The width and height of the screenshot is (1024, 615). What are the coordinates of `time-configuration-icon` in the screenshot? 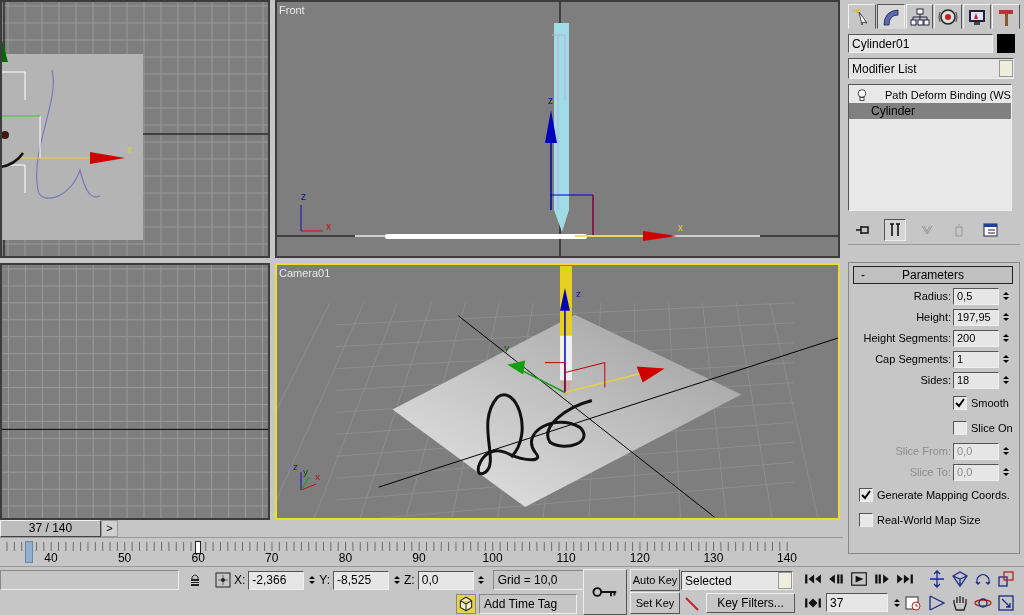 It's located at (913, 602).